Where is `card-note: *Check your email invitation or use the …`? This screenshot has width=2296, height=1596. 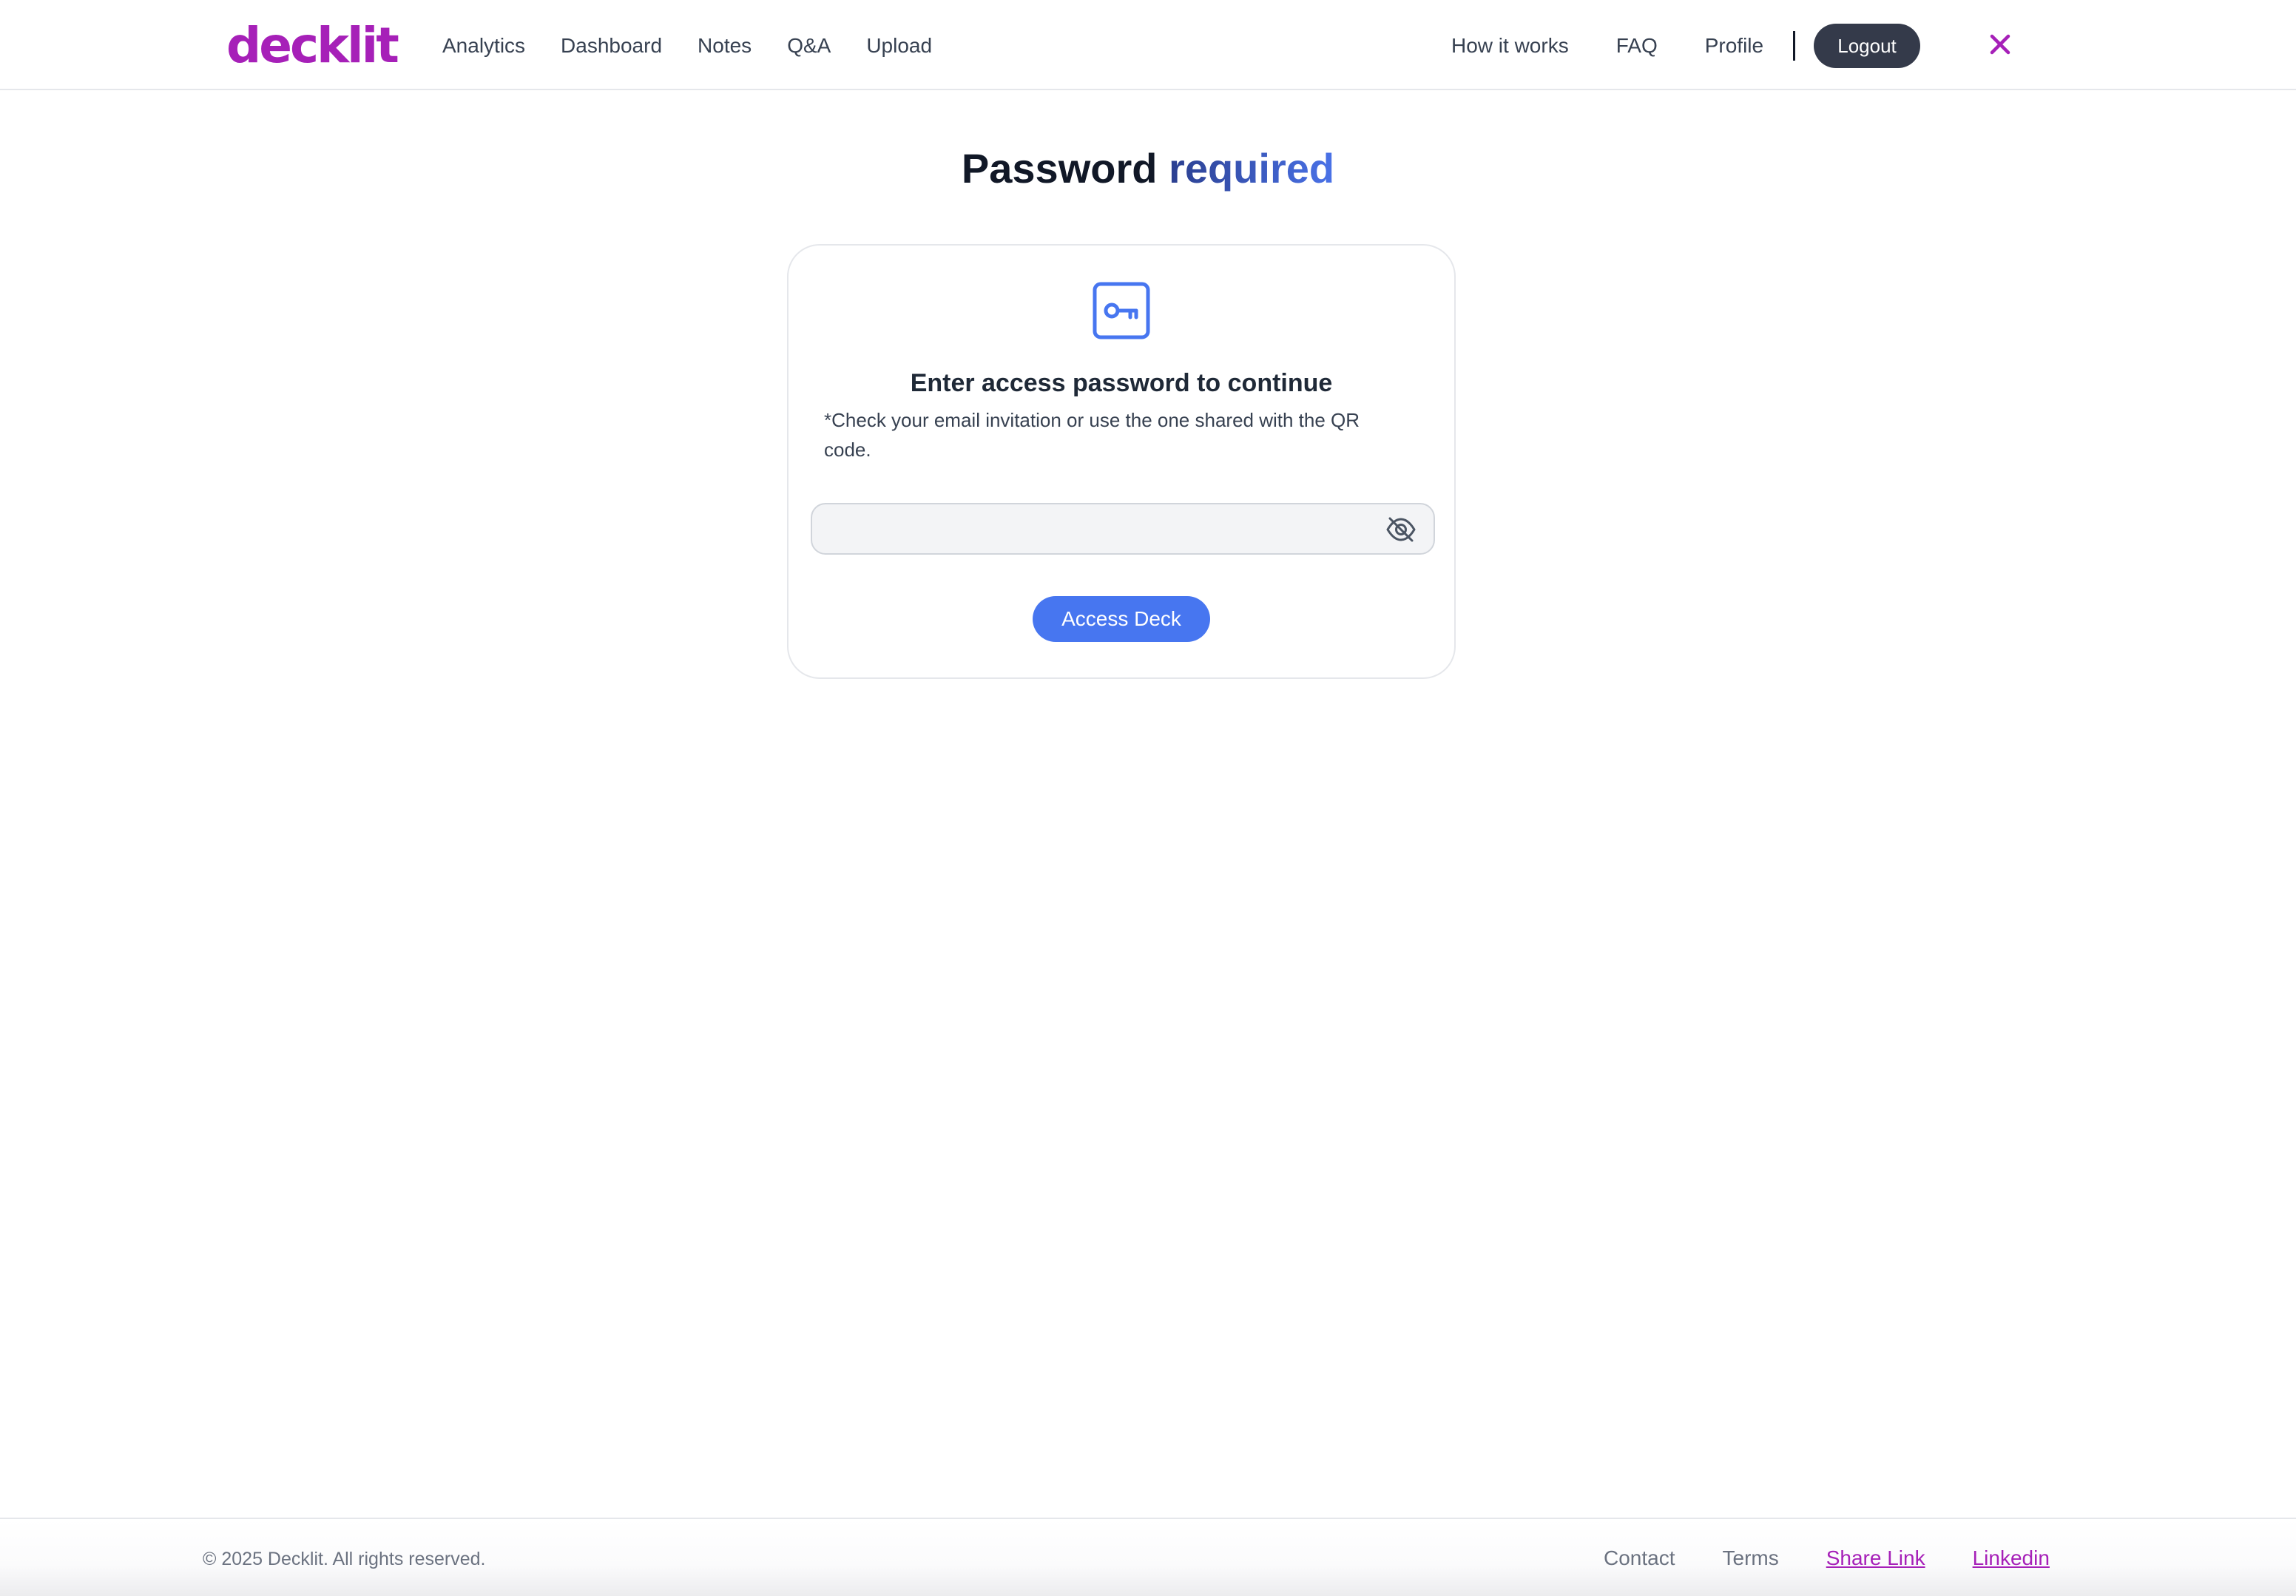
card-note: *Check your email invitation or use the … is located at coordinates (1092, 435).